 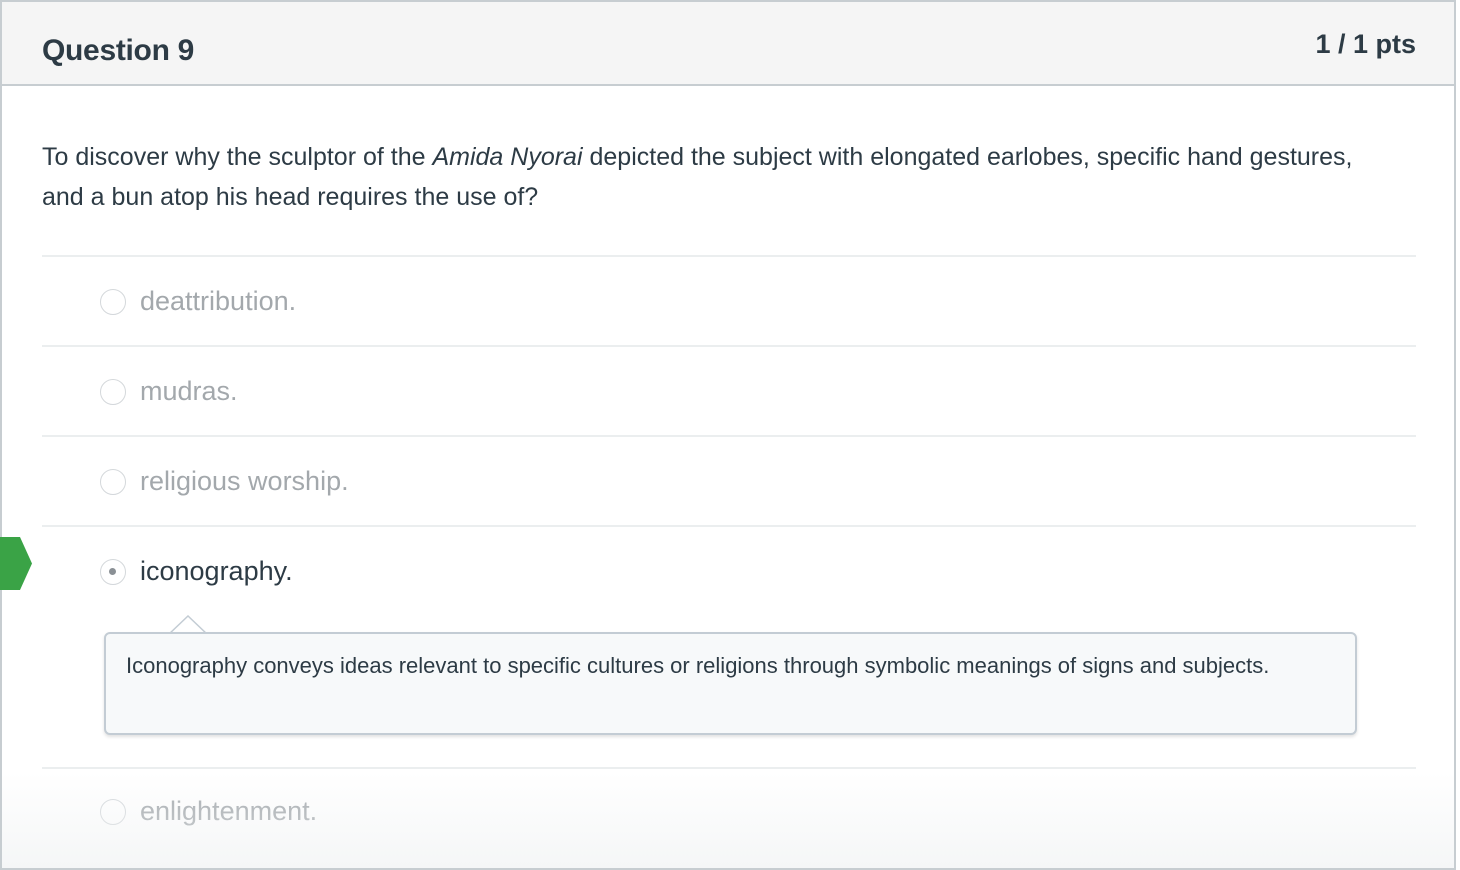 I want to click on answer-label: religious worship., so click(x=244, y=481).